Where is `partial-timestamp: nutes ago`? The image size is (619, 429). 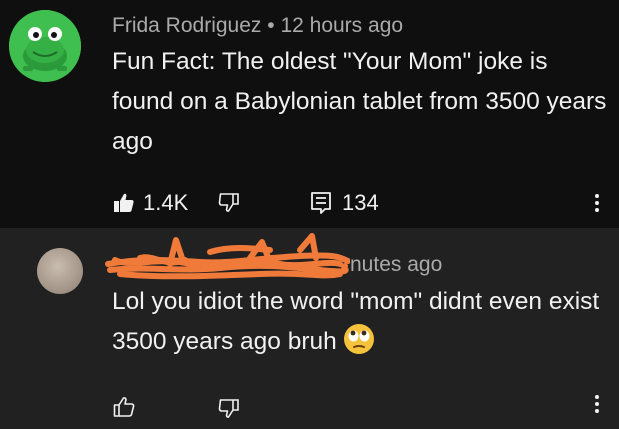 partial-timestamp: nutes ago is located at coordinates (396, 265).